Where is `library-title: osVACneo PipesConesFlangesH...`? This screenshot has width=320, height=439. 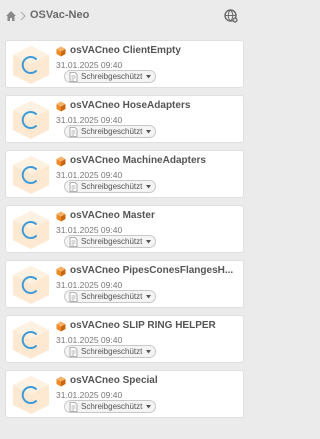 library-title: osVACneo PipesConesFlangesH... is located at coordinates (156, 270).